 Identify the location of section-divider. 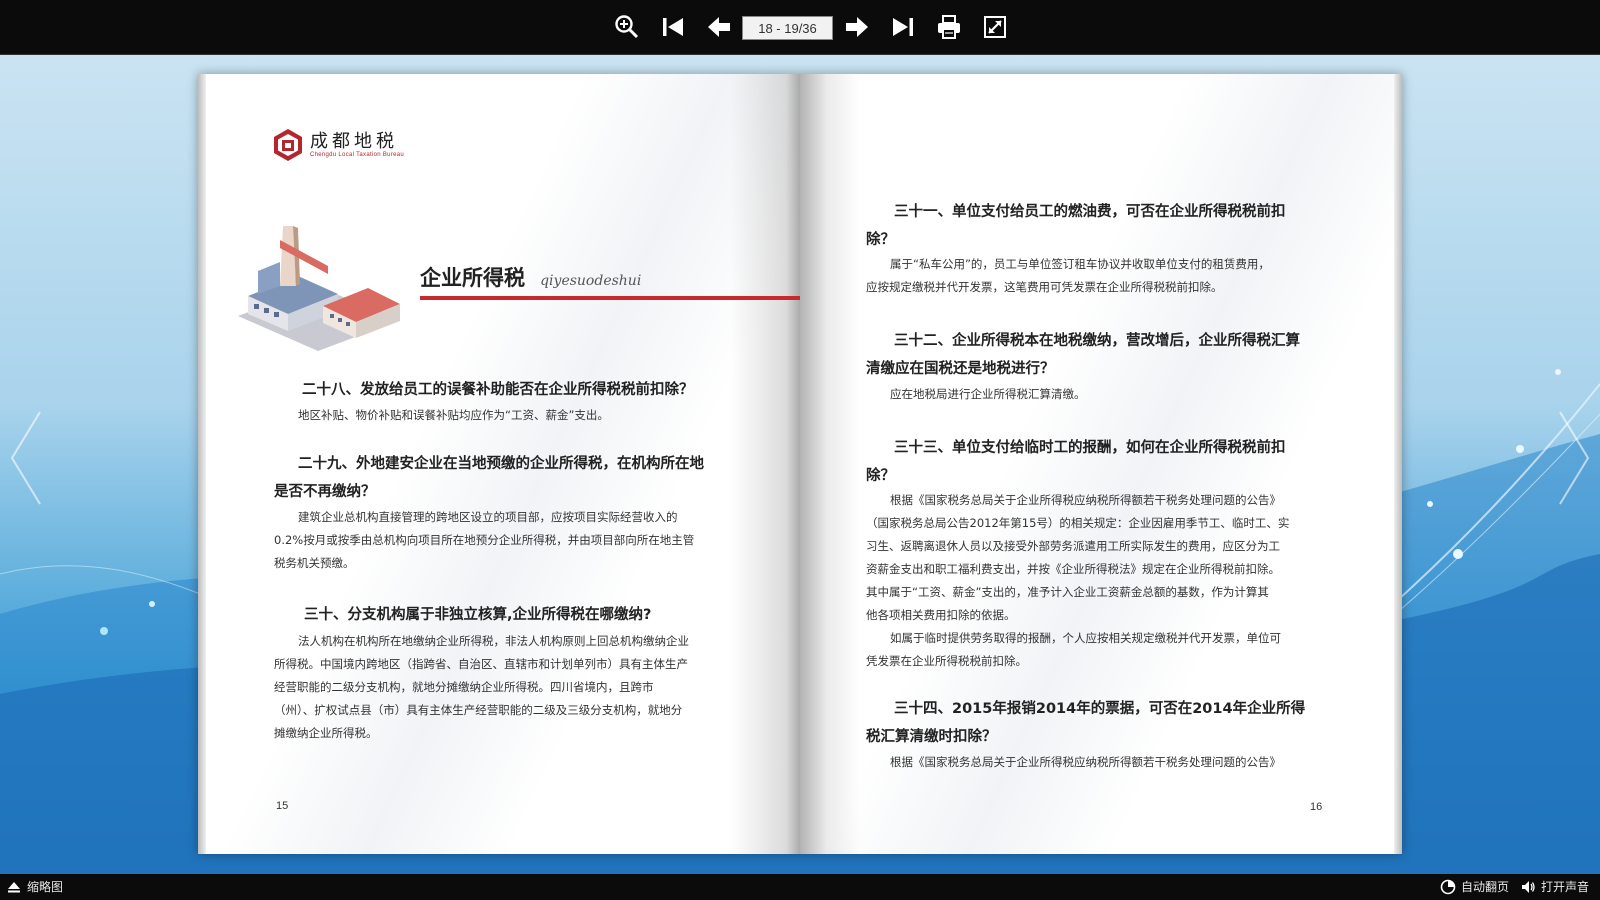
(610, 298).